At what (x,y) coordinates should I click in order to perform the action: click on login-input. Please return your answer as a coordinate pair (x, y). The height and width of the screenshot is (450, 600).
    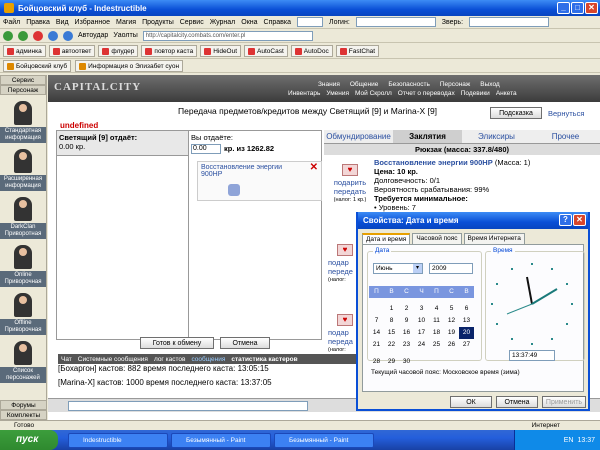
    Looking at the image, I should click on (395, 22).